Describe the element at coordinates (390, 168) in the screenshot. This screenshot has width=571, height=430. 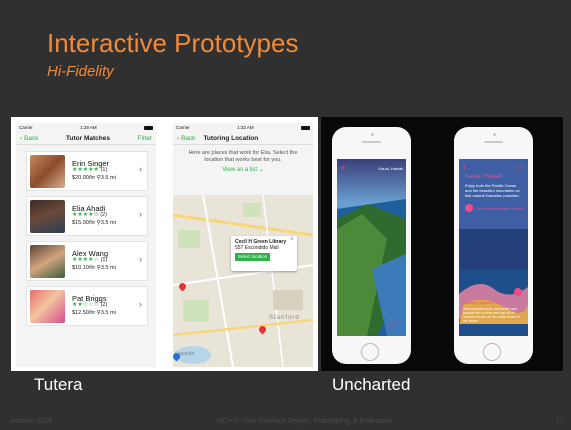
I see `phone1-place: Kauai, Hawaii` at that location.